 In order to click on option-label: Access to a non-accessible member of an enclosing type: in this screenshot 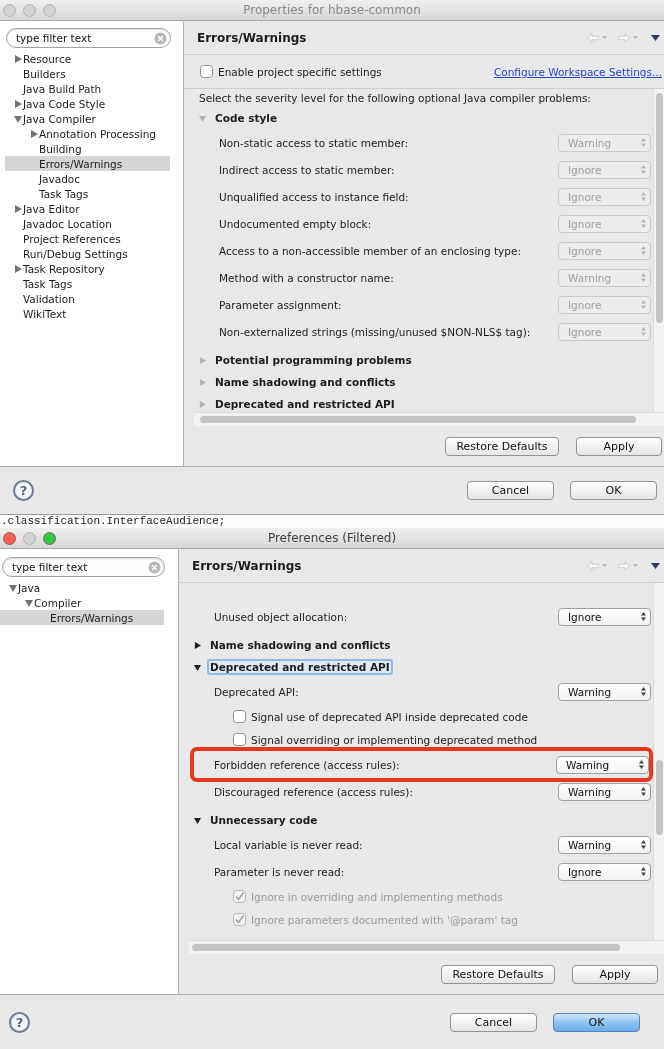, I will do `click(370, 250)`.